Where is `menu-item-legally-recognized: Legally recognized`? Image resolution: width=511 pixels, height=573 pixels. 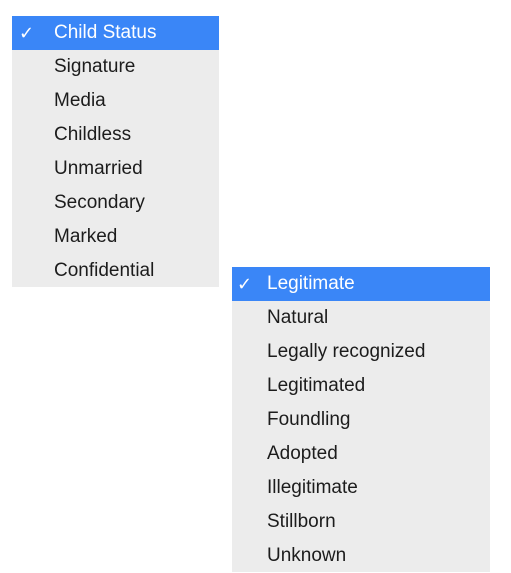
menu-item-legally-recognized: Legally recognized is located at coordinates (361, 352).